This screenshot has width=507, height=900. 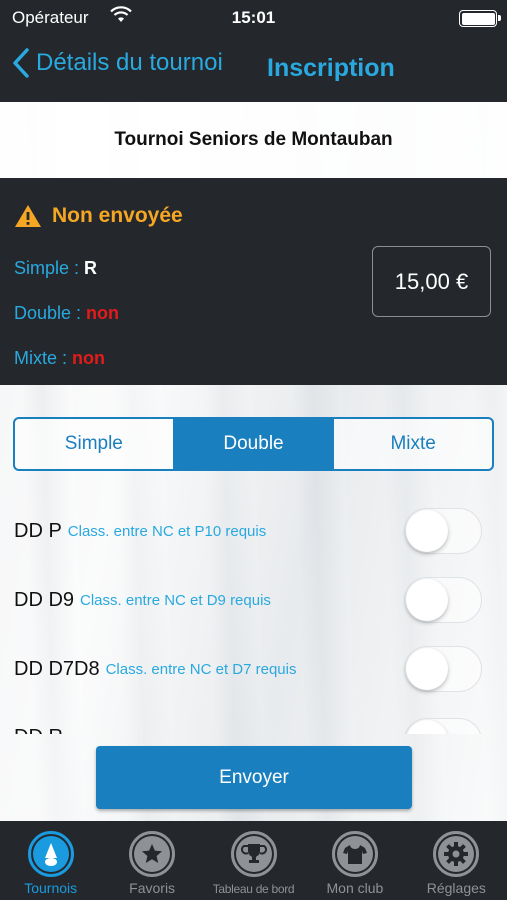 What do you see at coordinates (412, 444) in the screenshot?
I see `segment-mixte: Mixte` at bounding box center [412, 444].